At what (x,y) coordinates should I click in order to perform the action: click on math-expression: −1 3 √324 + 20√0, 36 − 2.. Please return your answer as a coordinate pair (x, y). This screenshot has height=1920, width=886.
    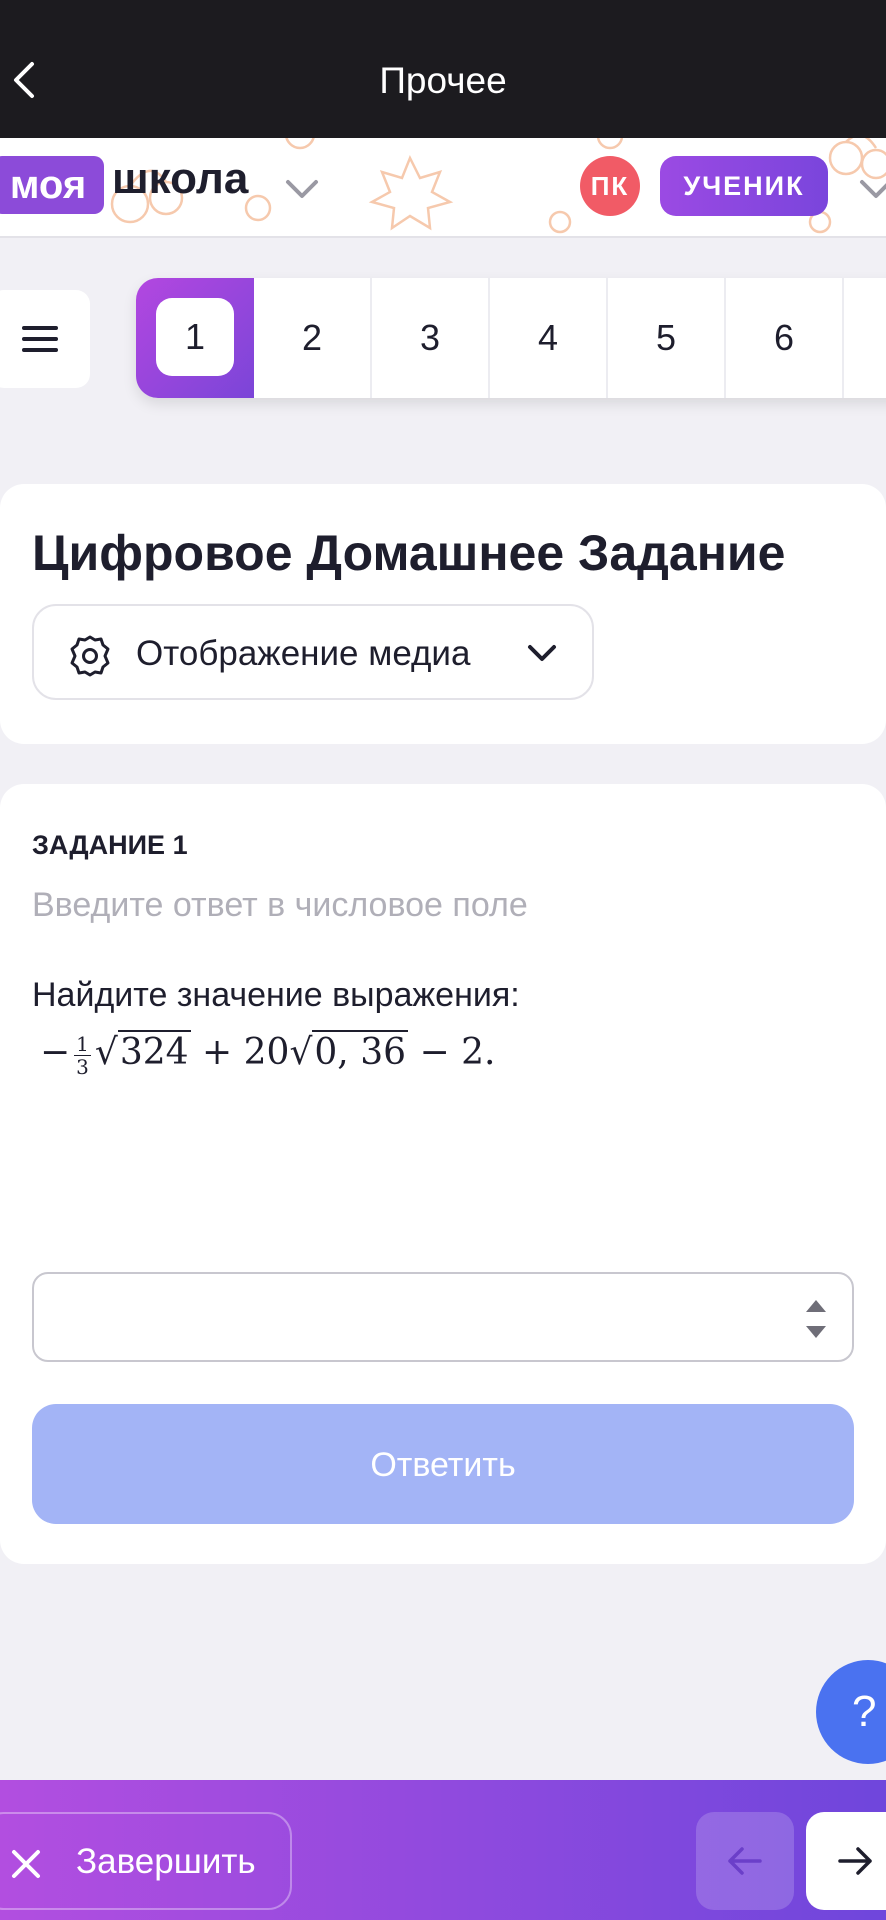
    Looking at the image, I should click on (268, 1054).